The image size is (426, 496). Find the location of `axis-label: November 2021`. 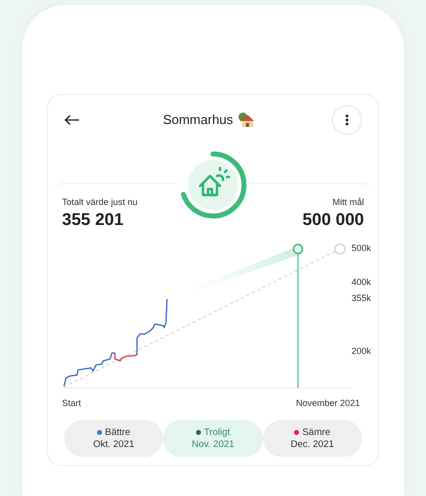

axis-label: November 2021 is located at coordinates (328, 403).